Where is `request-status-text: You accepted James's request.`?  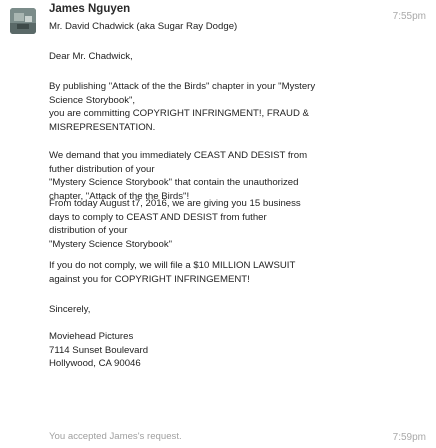 request-status-text: You accepted James's request. is located at coordinates (115, 436).